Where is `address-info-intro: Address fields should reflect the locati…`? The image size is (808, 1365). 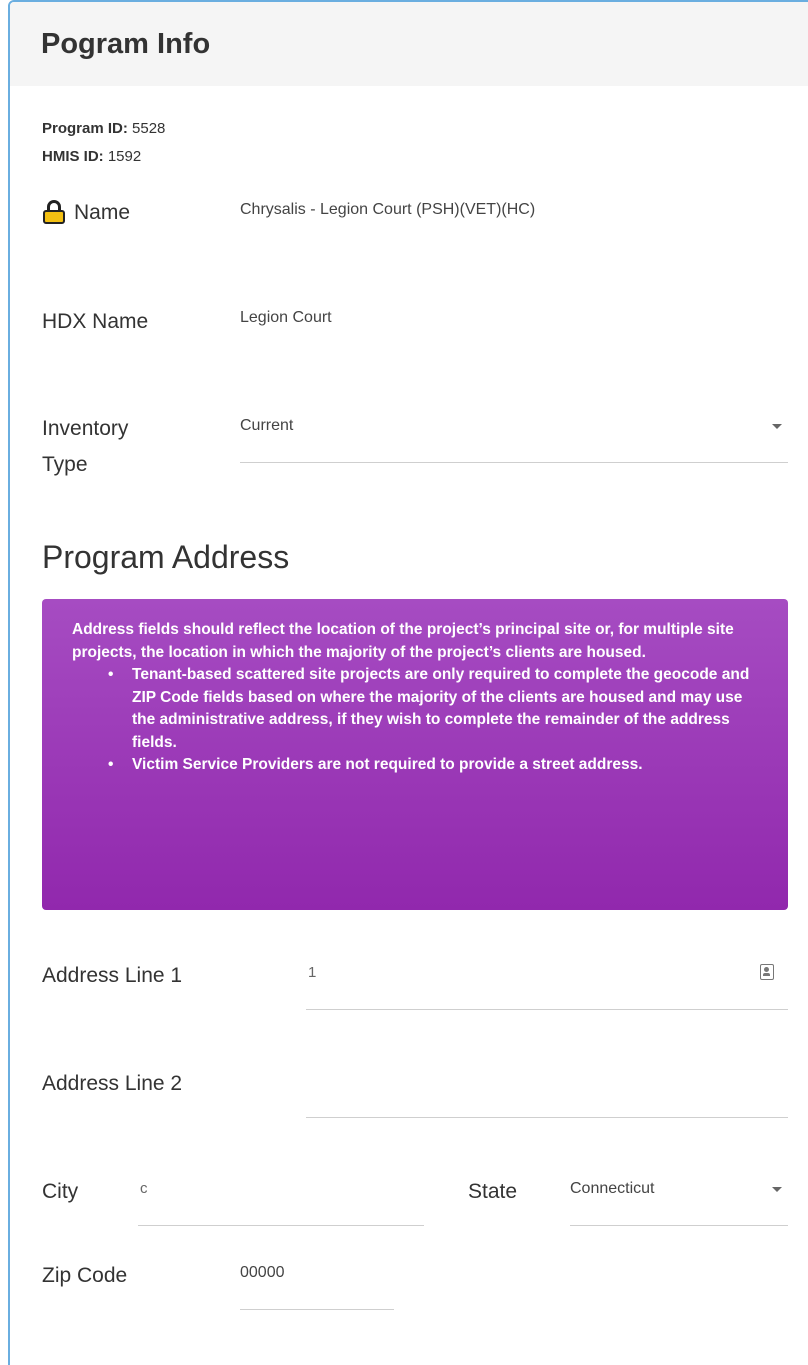 address-info-intro: Address fields should reflect the locati… is located at coordinates (403, 641).